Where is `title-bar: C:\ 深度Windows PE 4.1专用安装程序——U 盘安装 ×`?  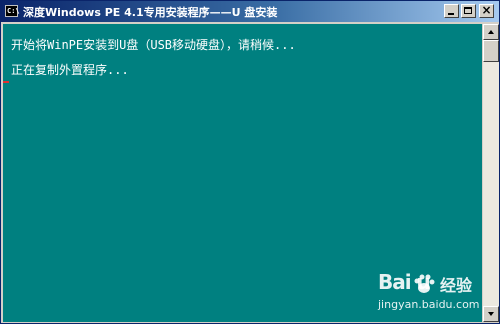
title-bar: C:\ 深度Windows PE 4.1专用安装程序——U 盘安装 × is located at coordinates (250, 11).